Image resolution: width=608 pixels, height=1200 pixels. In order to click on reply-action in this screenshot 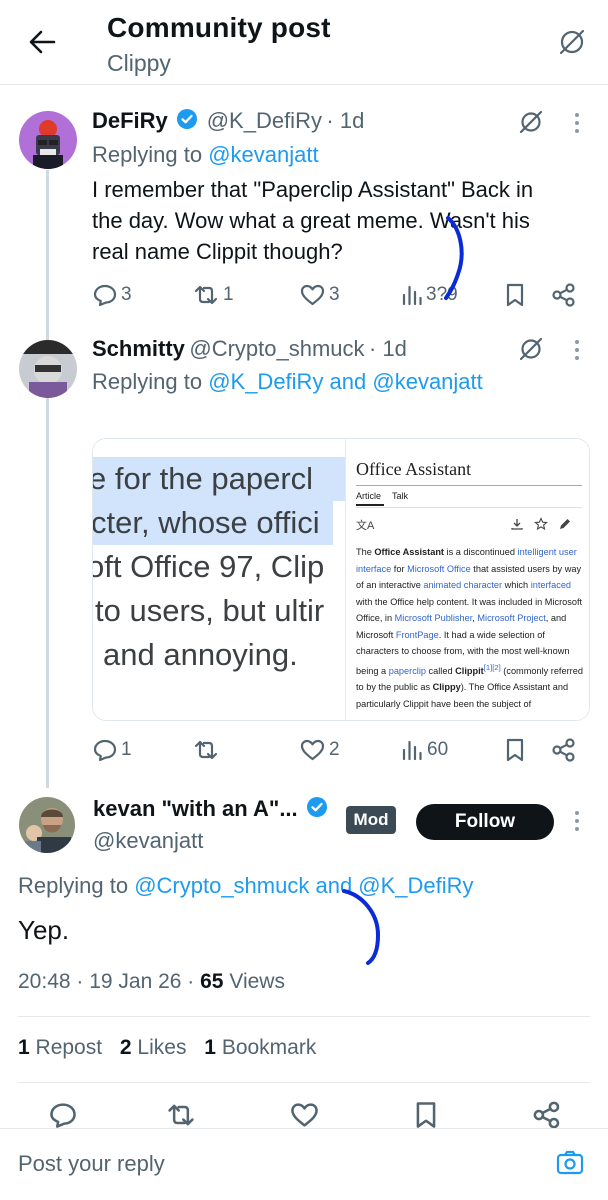, I will do `click(63, 1115)`.